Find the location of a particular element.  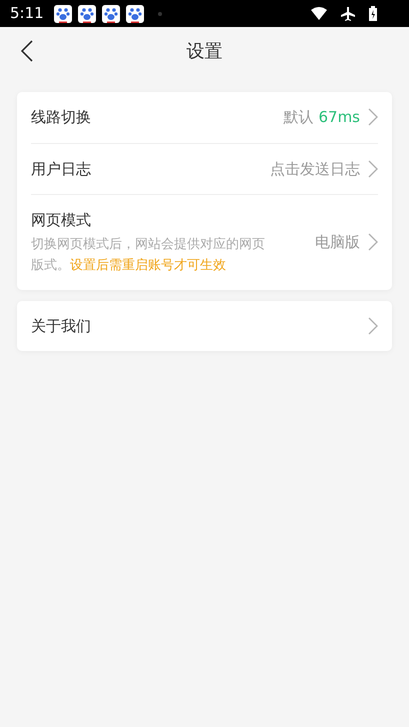

settings-row: 网页模式 切换网页模式后，网站会提供对应的网页版式。设置后需重启账号才可生效 电脑版 is located at coordinates (204, 242).